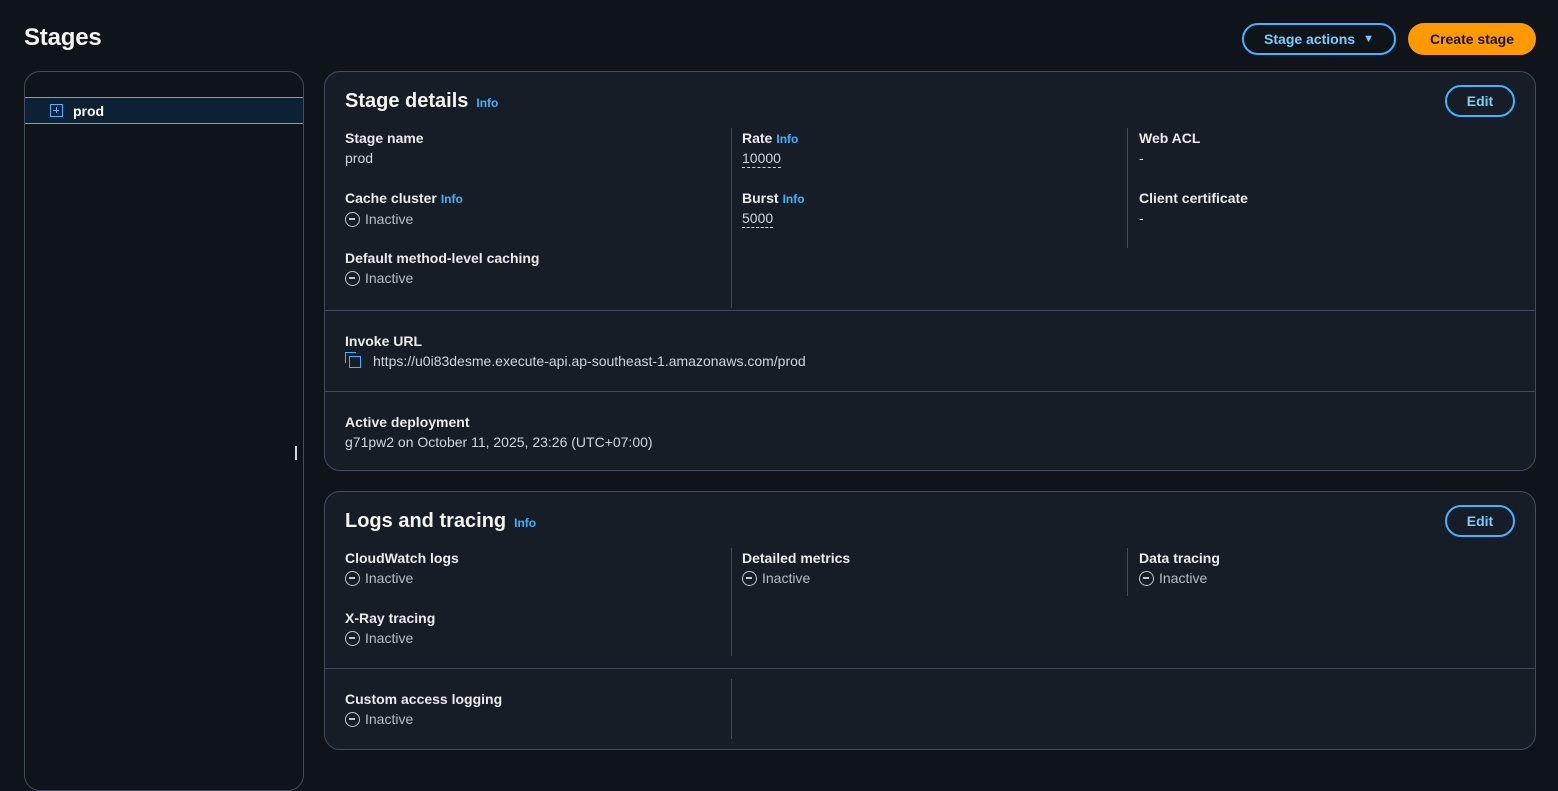 The width and height of the screenshot is (1558, 791). I want to click on detailed-metrics-label: Detailed metrics, so click(796, 558).